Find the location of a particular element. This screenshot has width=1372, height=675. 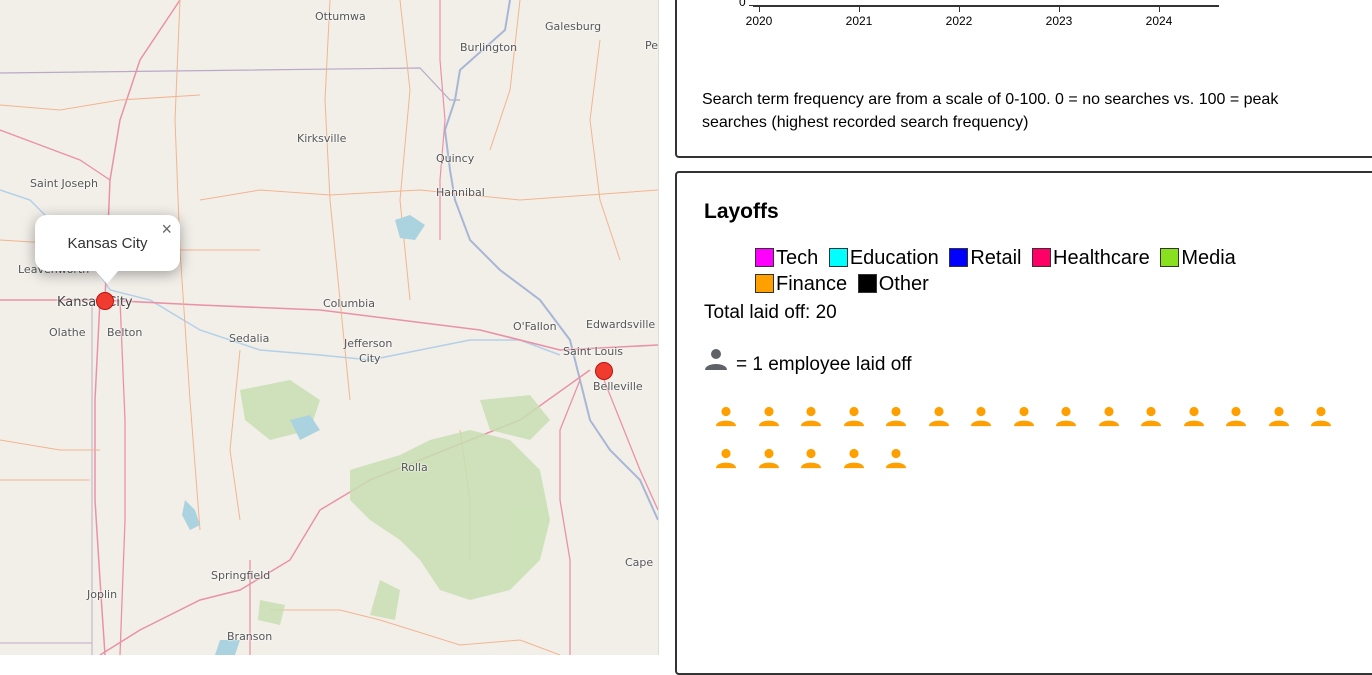

map-city-label: Kansas City is located at coordinates (95, 302).